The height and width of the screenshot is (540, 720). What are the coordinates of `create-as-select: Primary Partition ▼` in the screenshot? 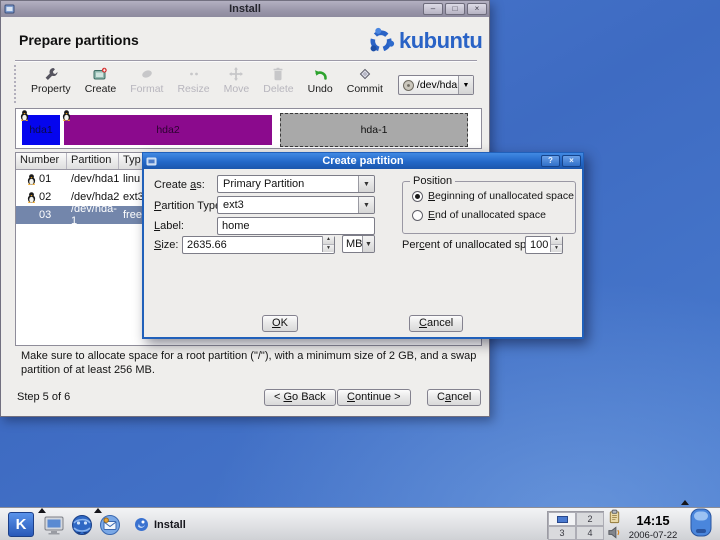 It's located at (296, 184).